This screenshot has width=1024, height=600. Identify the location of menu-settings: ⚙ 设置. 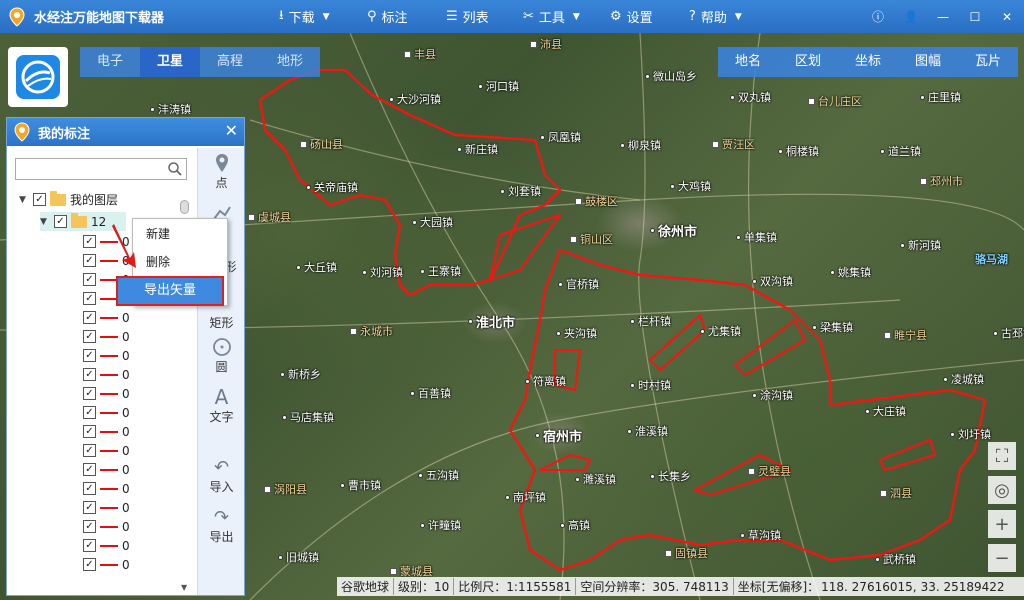
(631, 16).